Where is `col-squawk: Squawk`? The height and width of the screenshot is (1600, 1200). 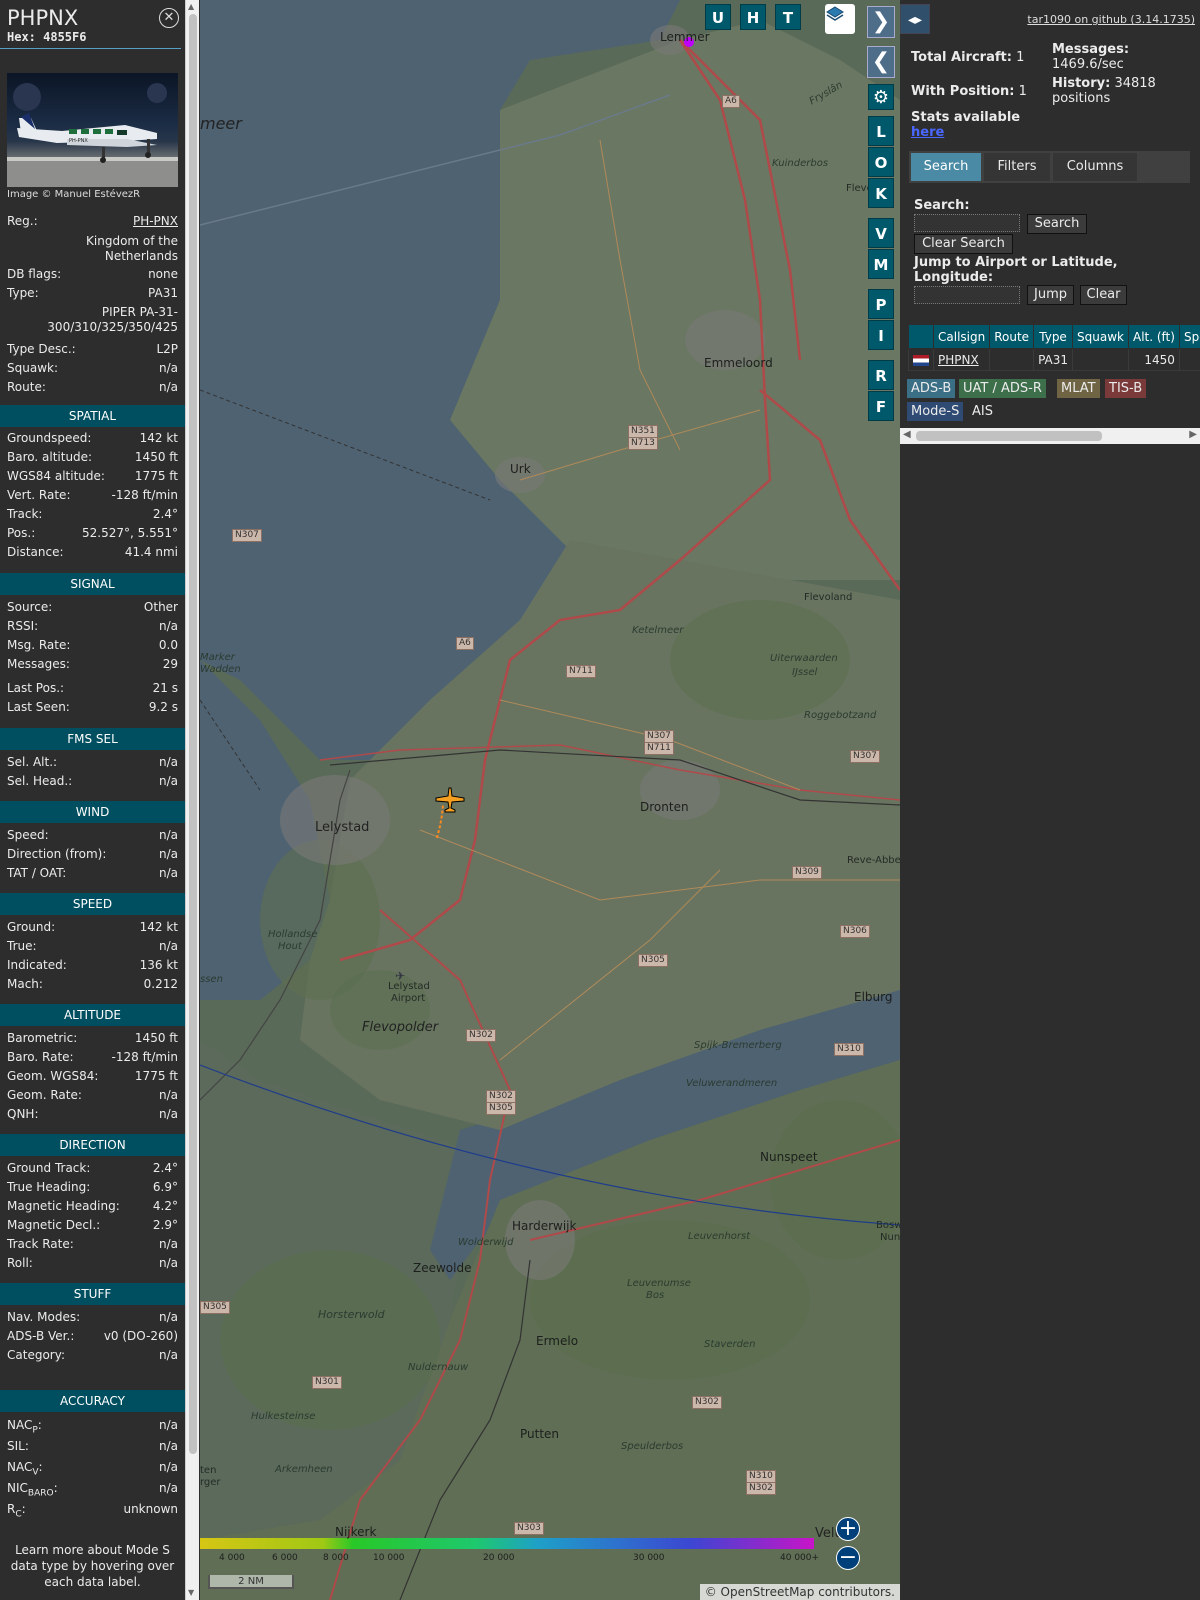
col-squawk: Squawk is located at coordinates (1100, 336).